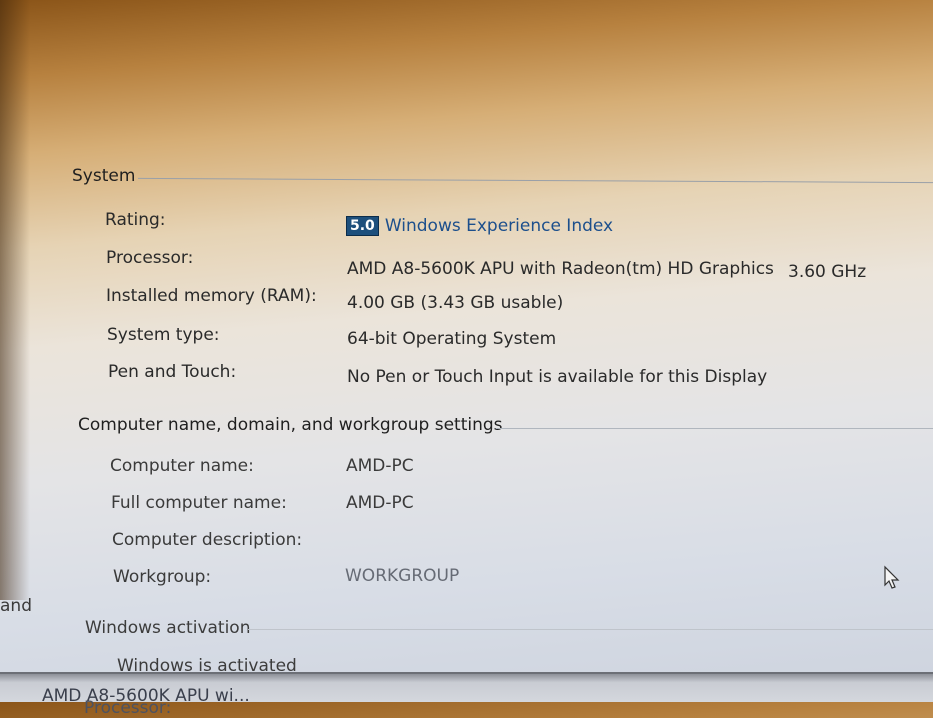 The image size is (933, 718). Describe the element at coordinates (128, 708) in the screenshot. I see `preview-processor-label: Processor:` at that location.